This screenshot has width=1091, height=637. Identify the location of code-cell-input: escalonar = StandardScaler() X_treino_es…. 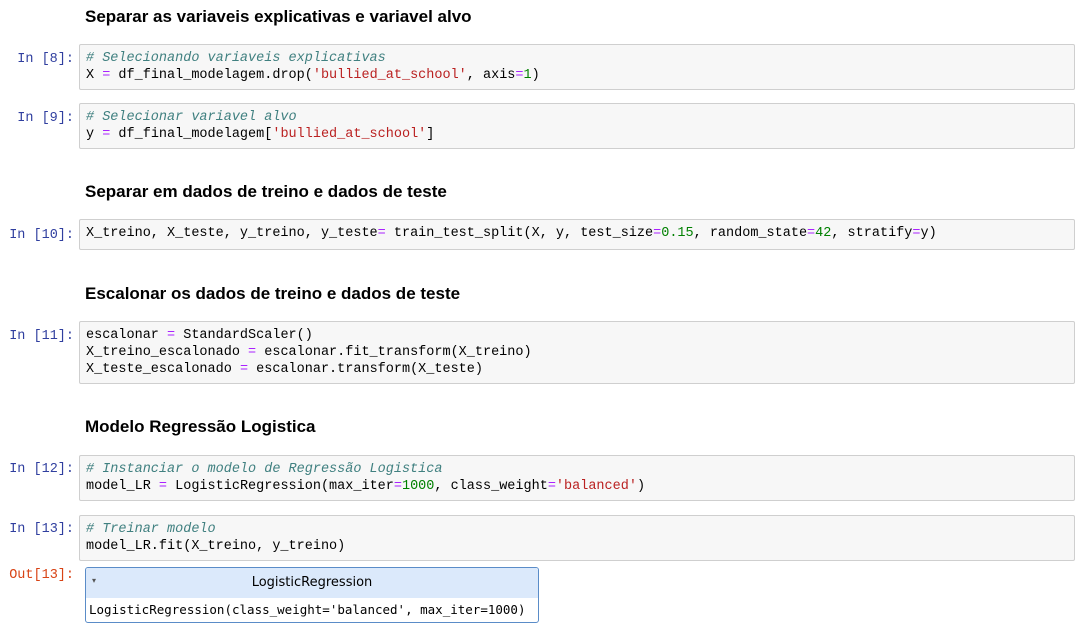
(577, 352).